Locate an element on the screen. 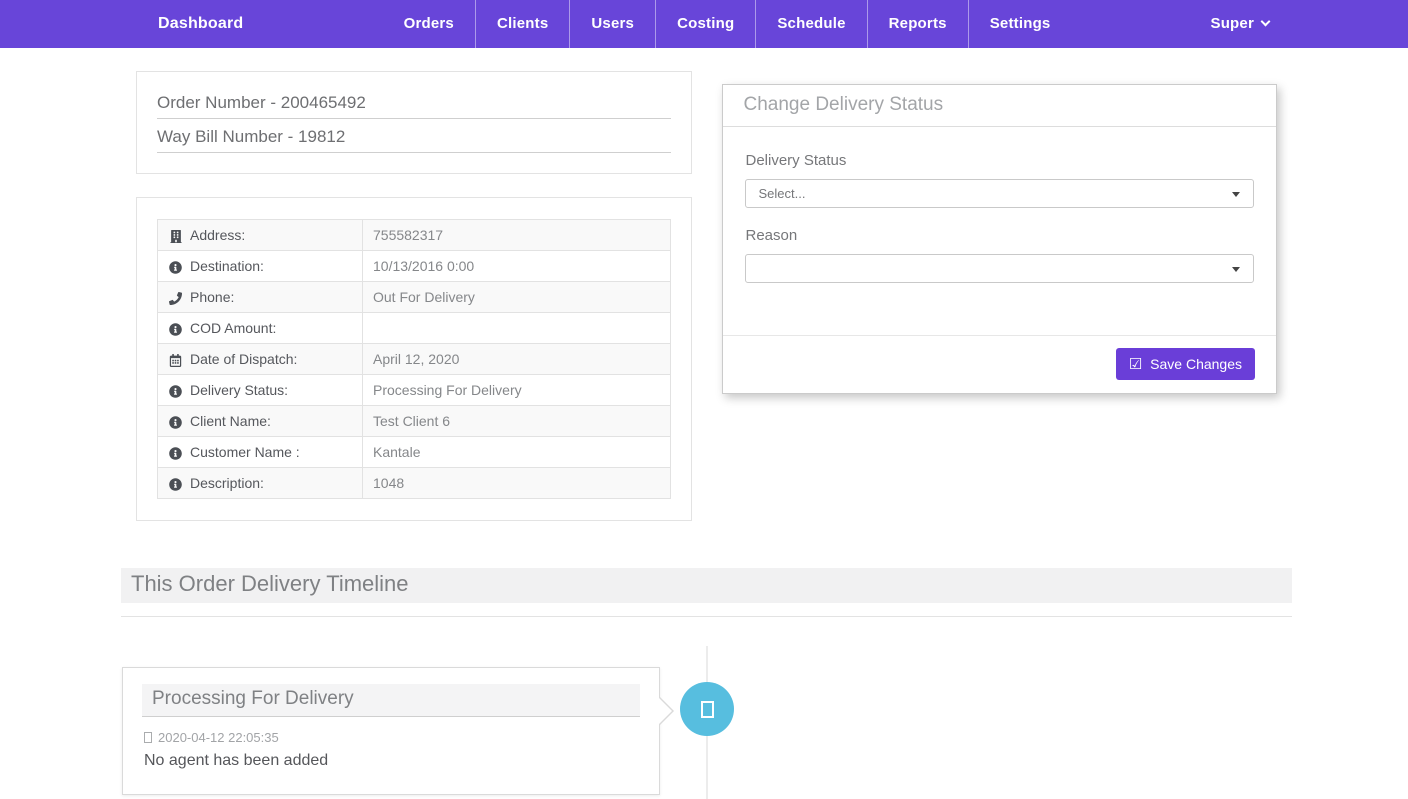 This screenshot has width=1408, height=799. nav-item-super: Super is located at coordinates (1239, 24).